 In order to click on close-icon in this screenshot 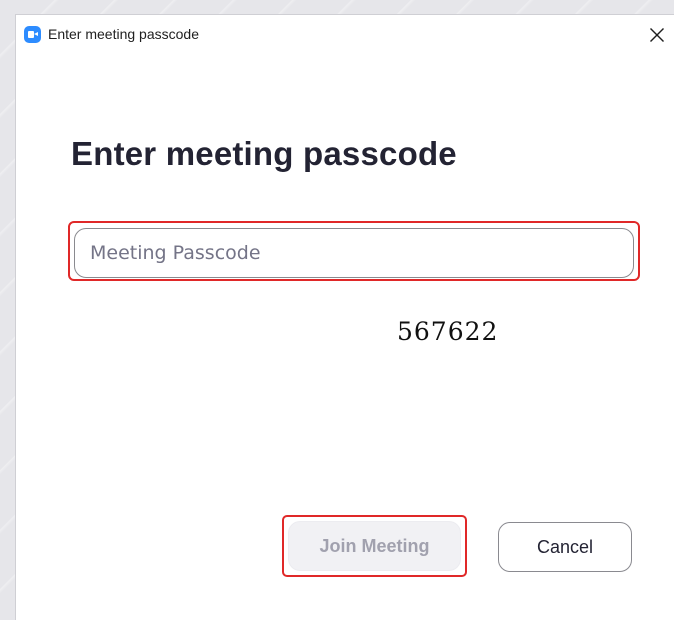, I will do `click(657, 35)`.